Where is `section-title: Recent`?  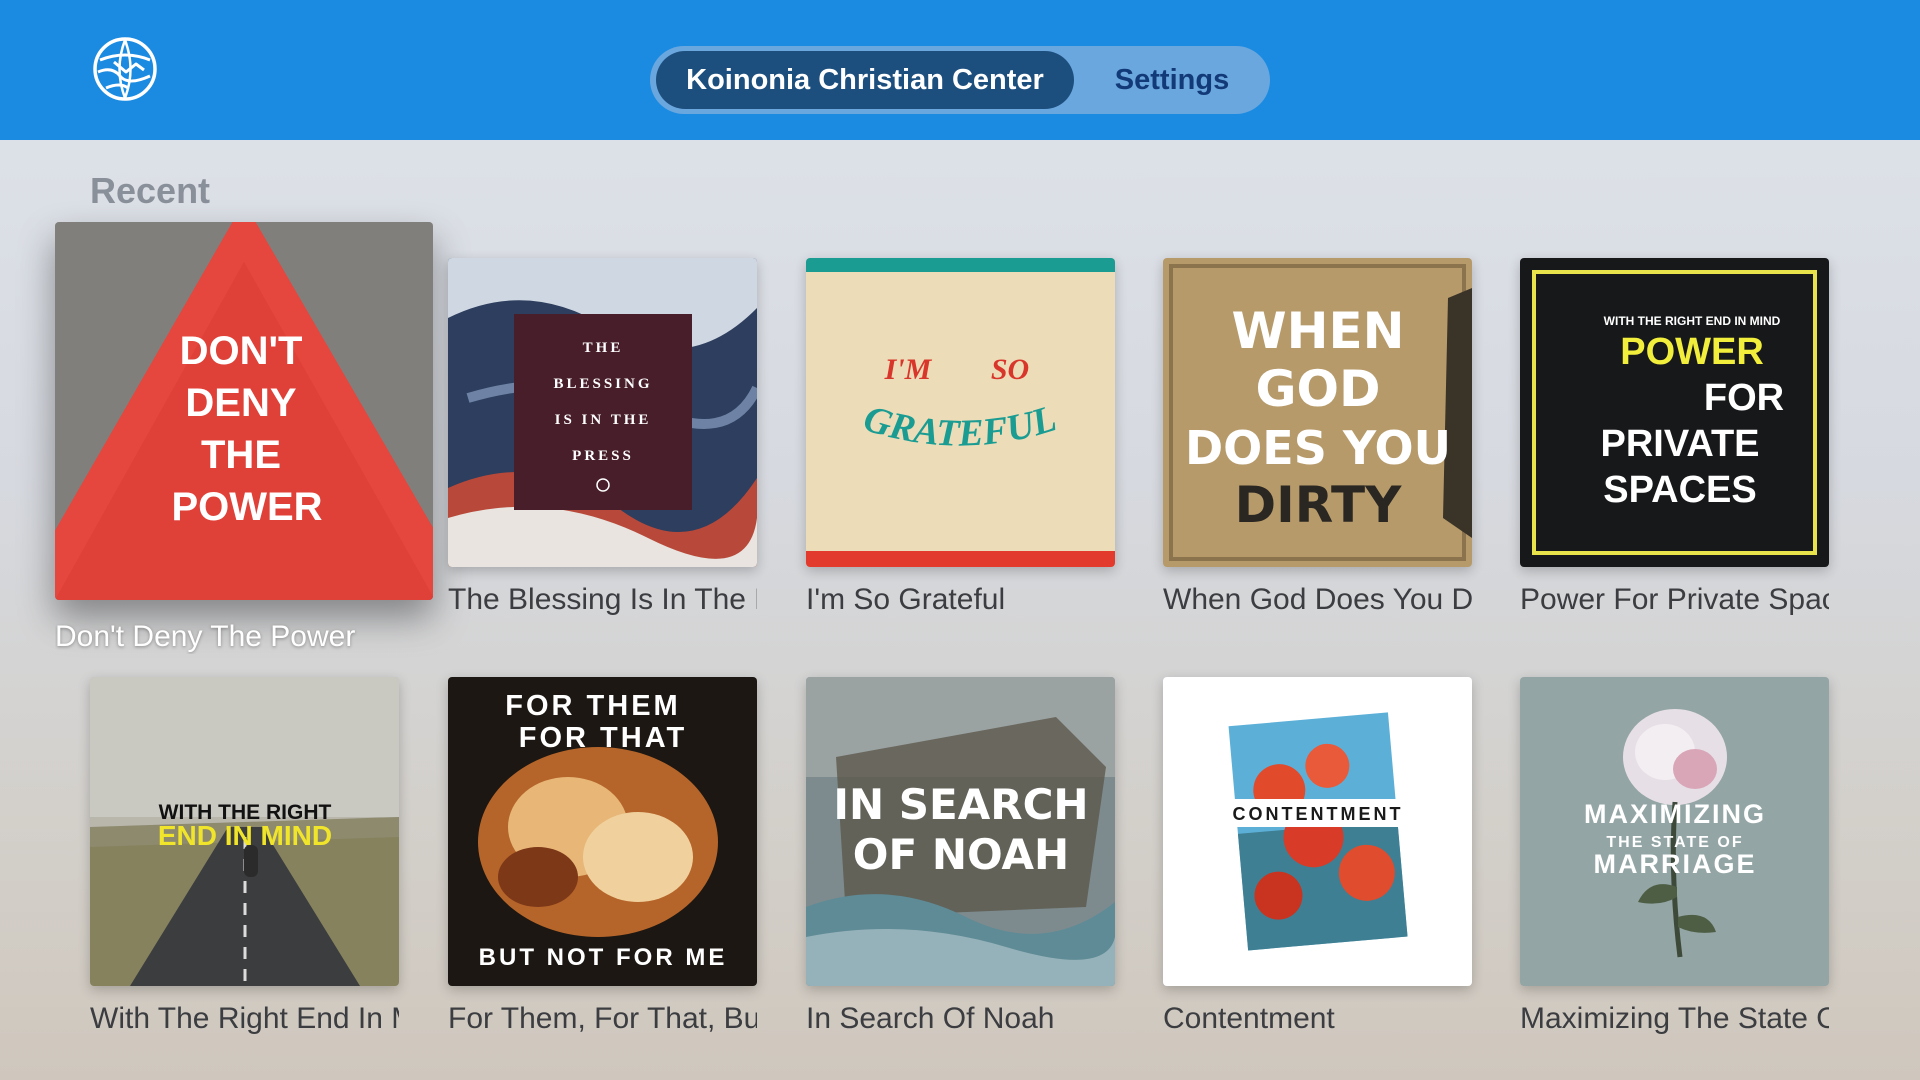
section-title: Recent is located at coordinates (150, 190).